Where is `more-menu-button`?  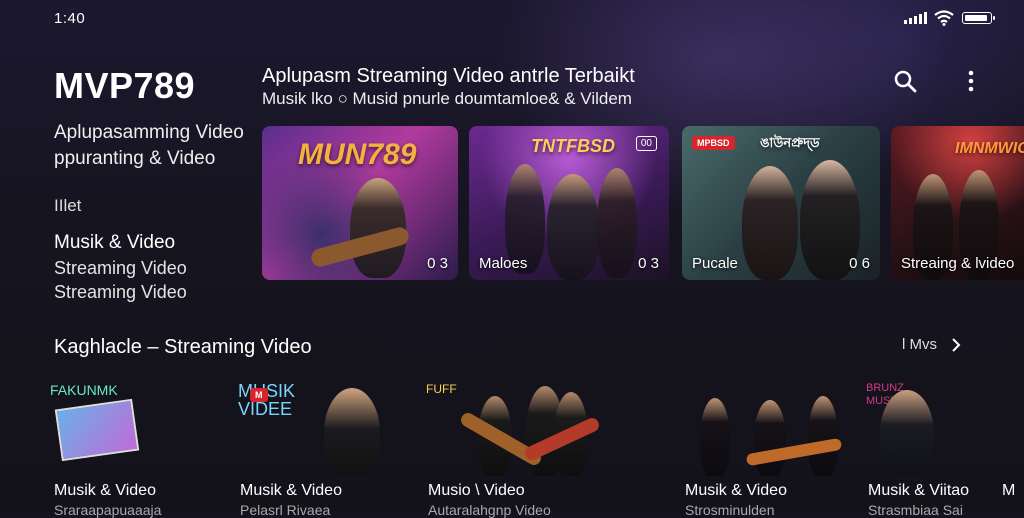
more-menu-button is located at coordinates (971, 81).